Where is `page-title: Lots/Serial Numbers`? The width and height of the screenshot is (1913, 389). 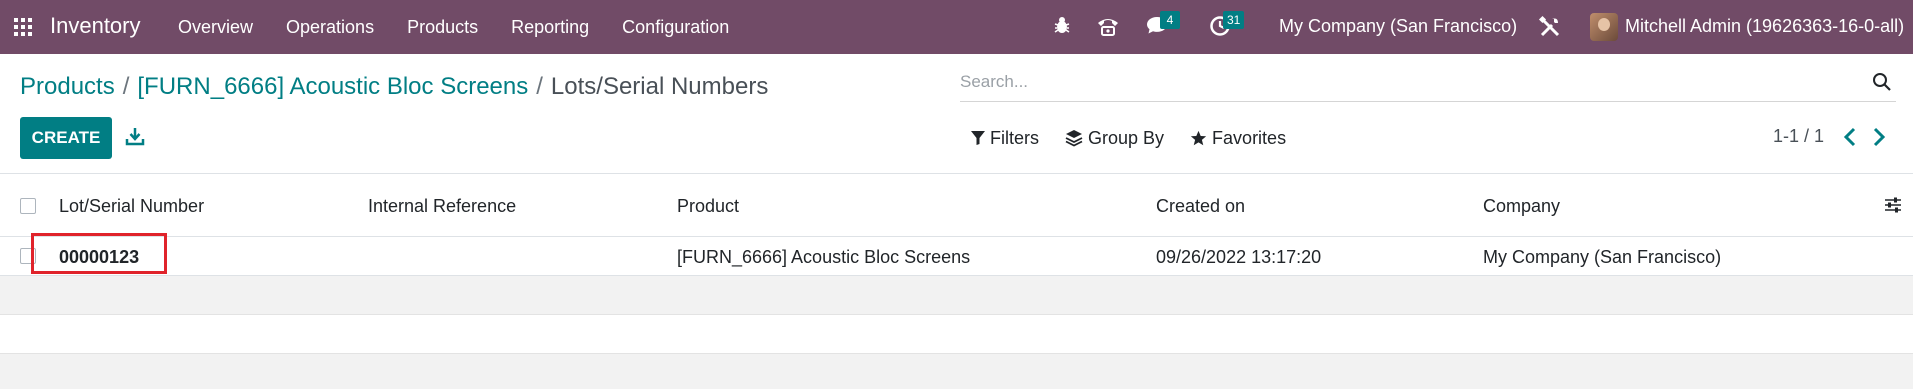 page-title: Lots/Serial Numbers is located at coordinates (659, 86).